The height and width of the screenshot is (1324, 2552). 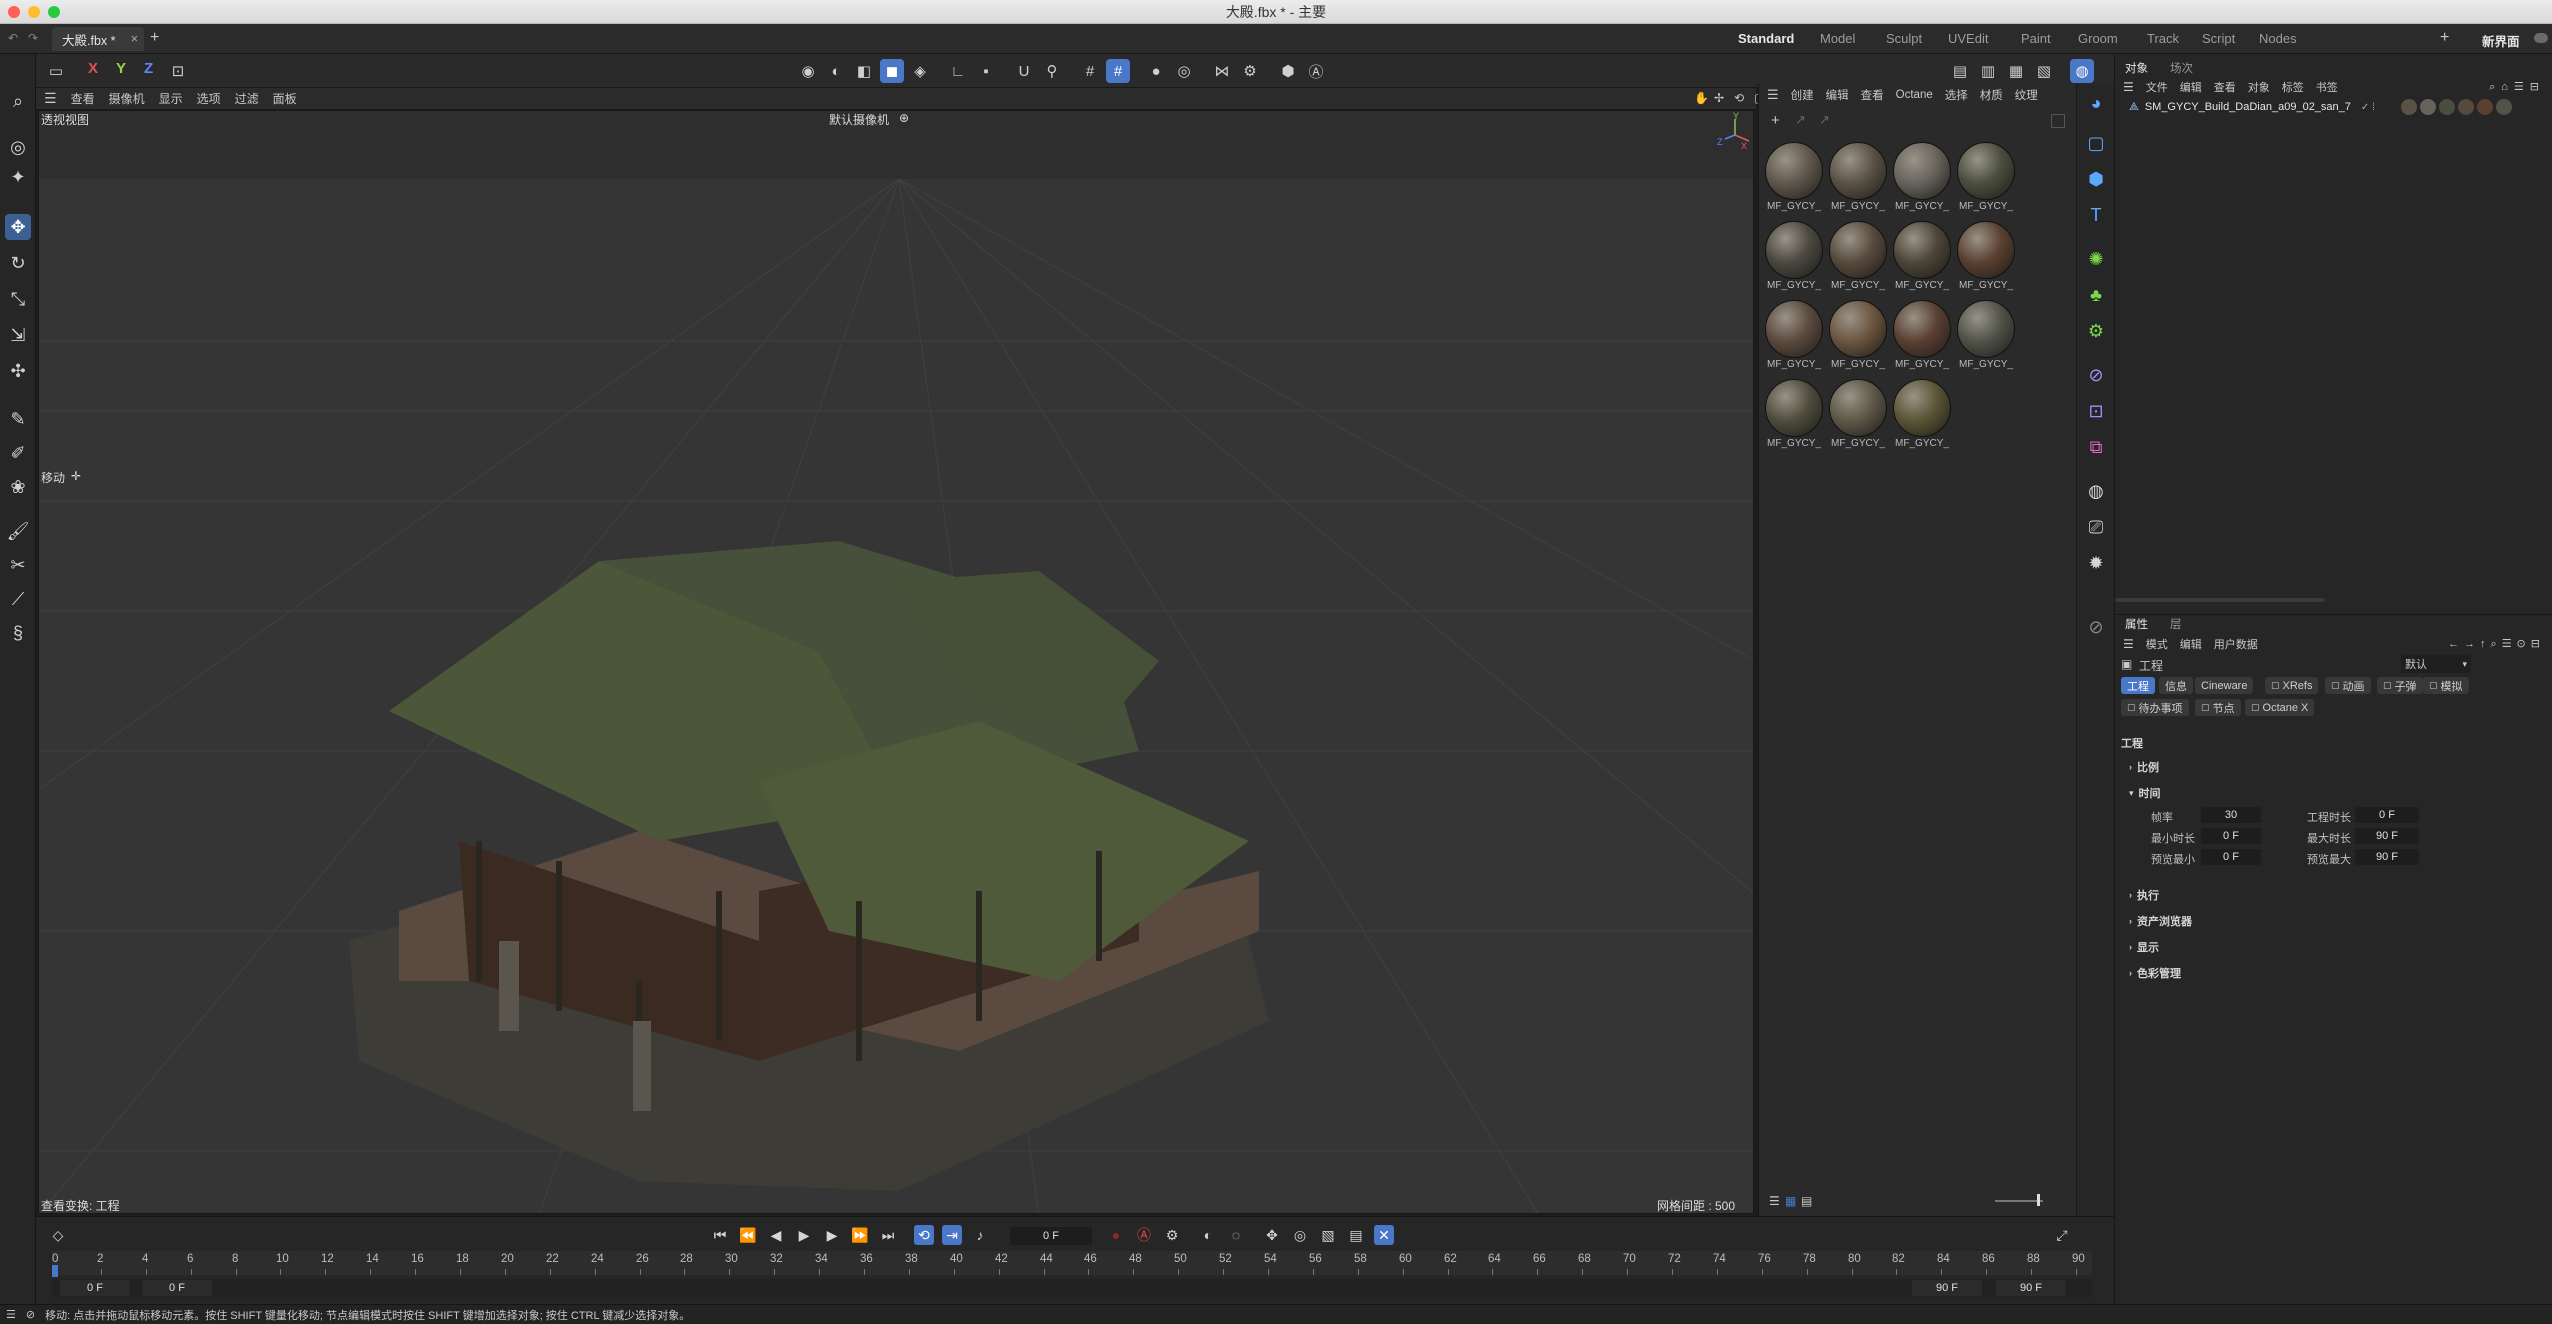 What do you see at coordinates (2259, 87) in the screenshot?
I see `object-menu-item: 对象` at bounding box center [2259, 87].